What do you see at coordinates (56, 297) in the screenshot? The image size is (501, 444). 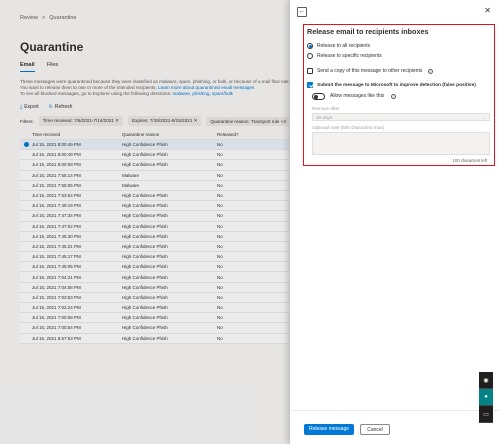 I see `cell-time-received: Jul 15, 2021 7:03:53 PM` at bounding box center [56, 297].